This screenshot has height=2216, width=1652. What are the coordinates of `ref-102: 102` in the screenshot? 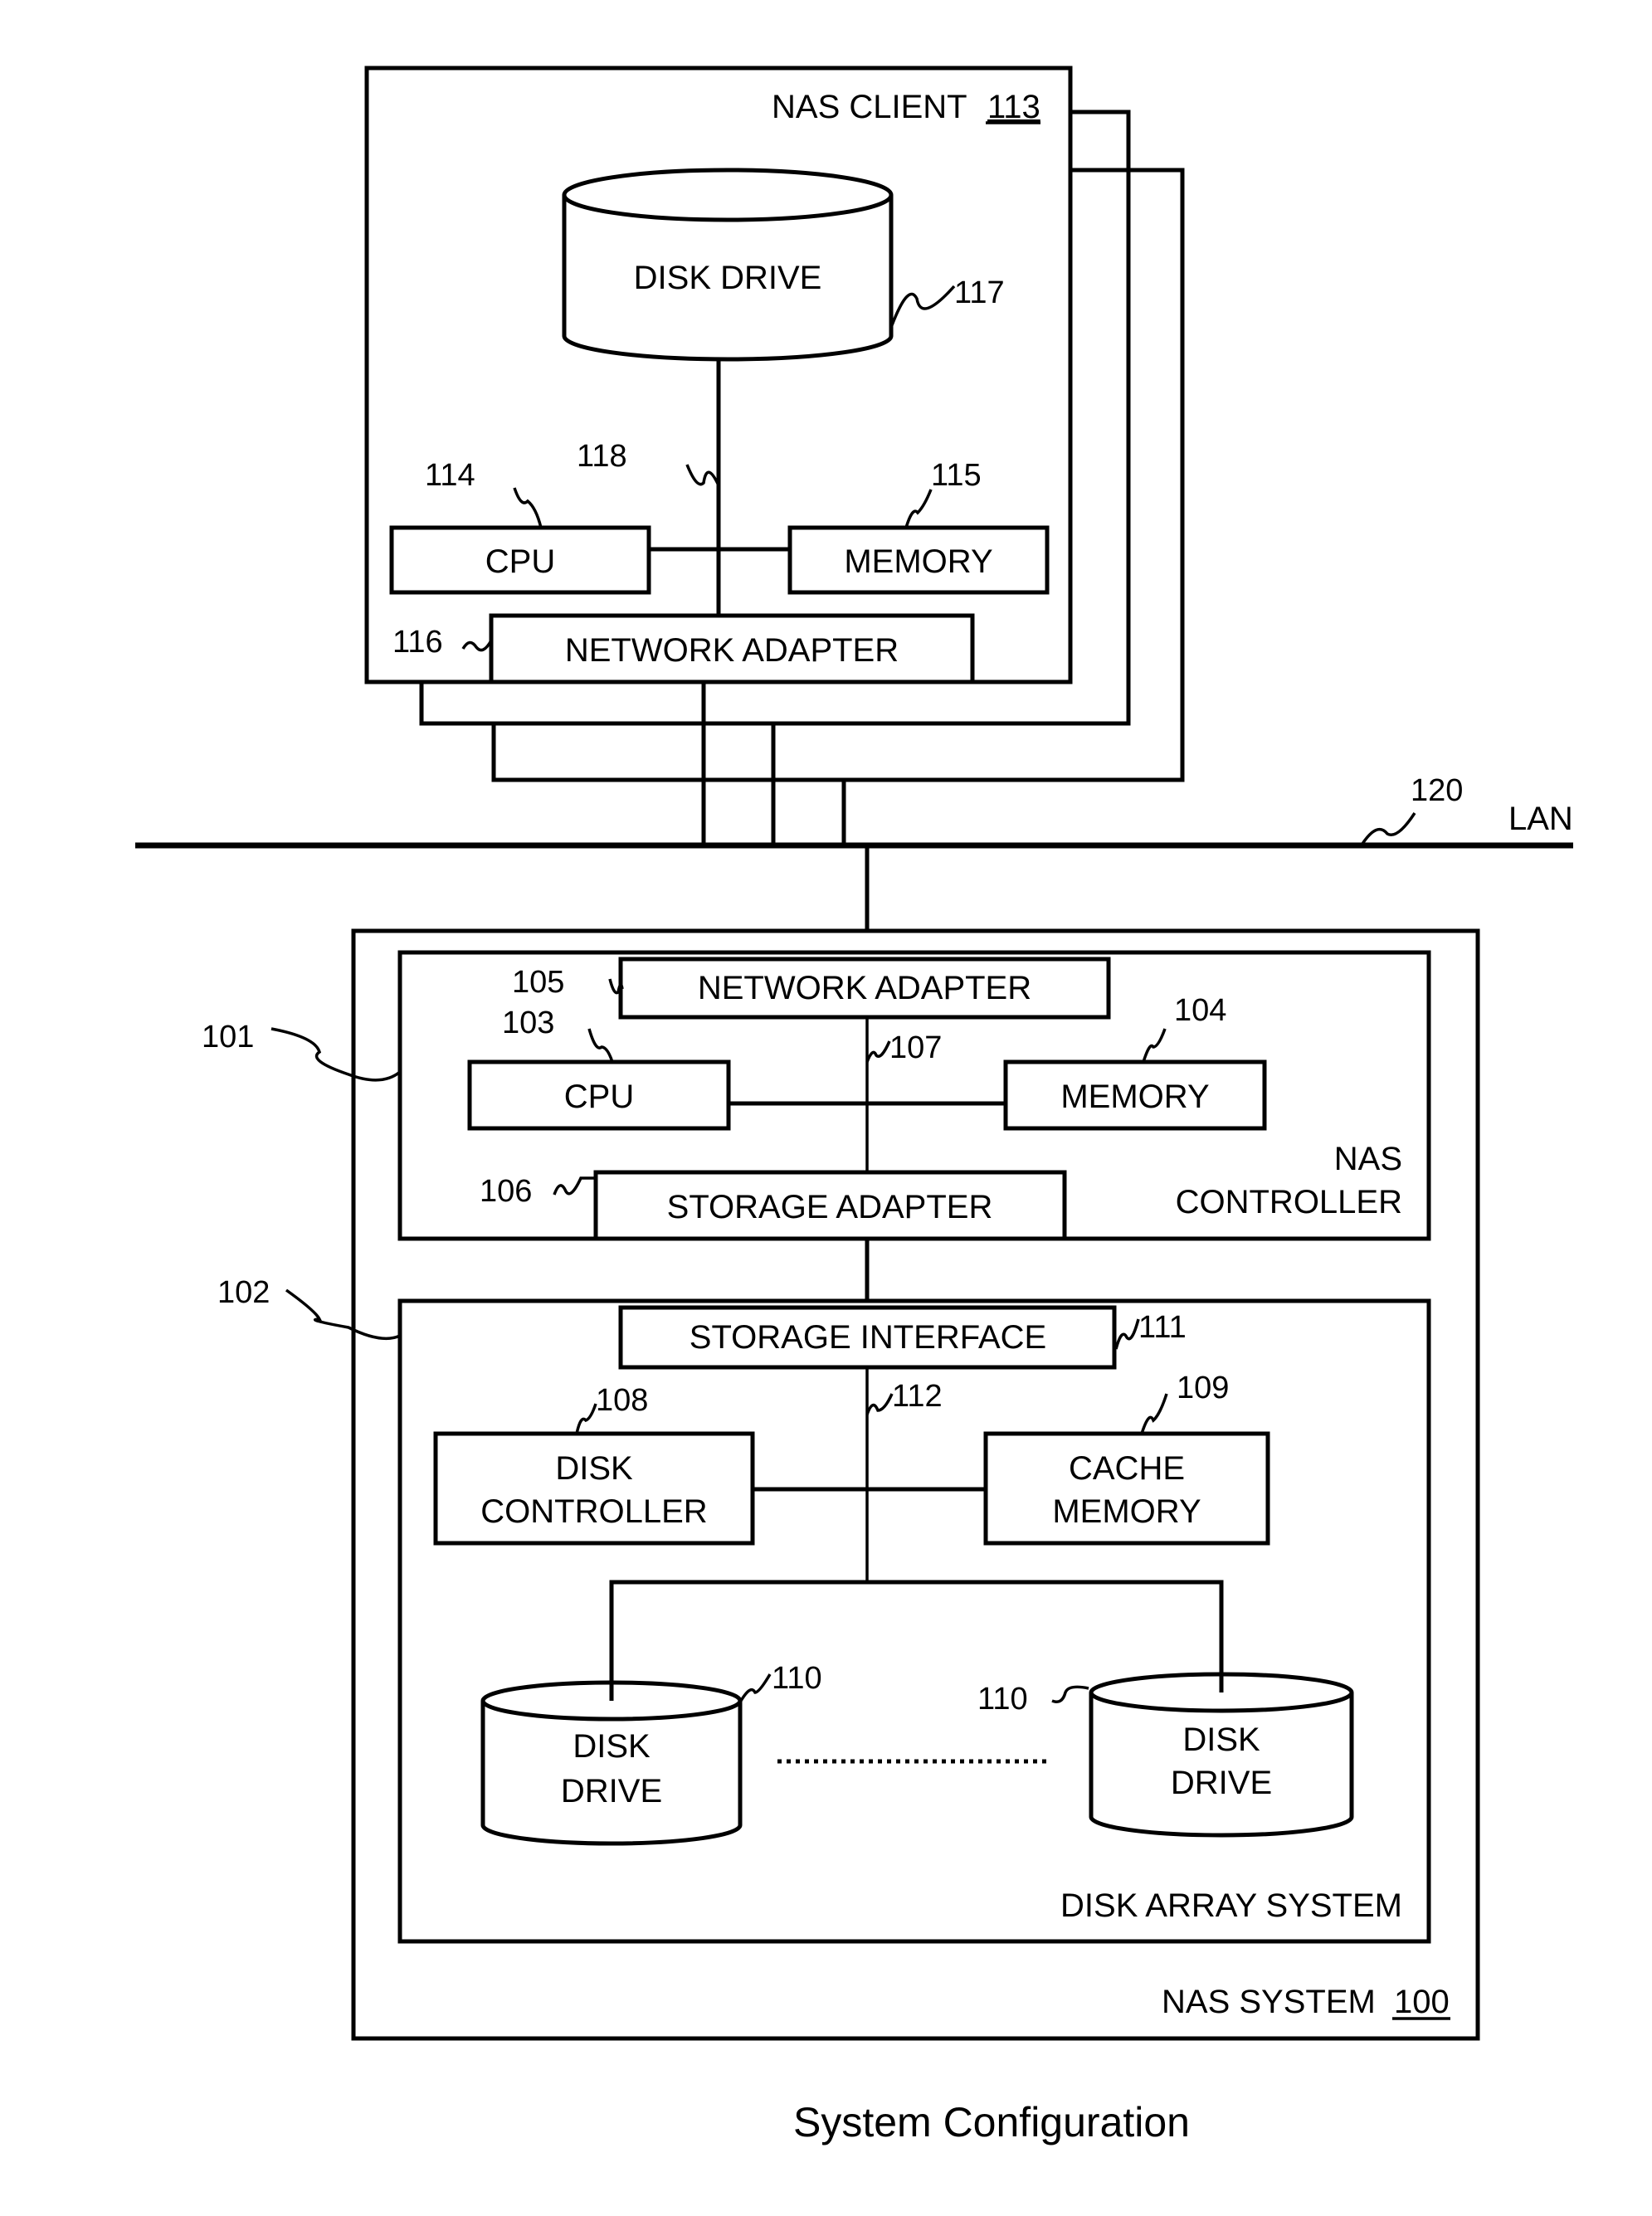 It's located at (243, 1292).